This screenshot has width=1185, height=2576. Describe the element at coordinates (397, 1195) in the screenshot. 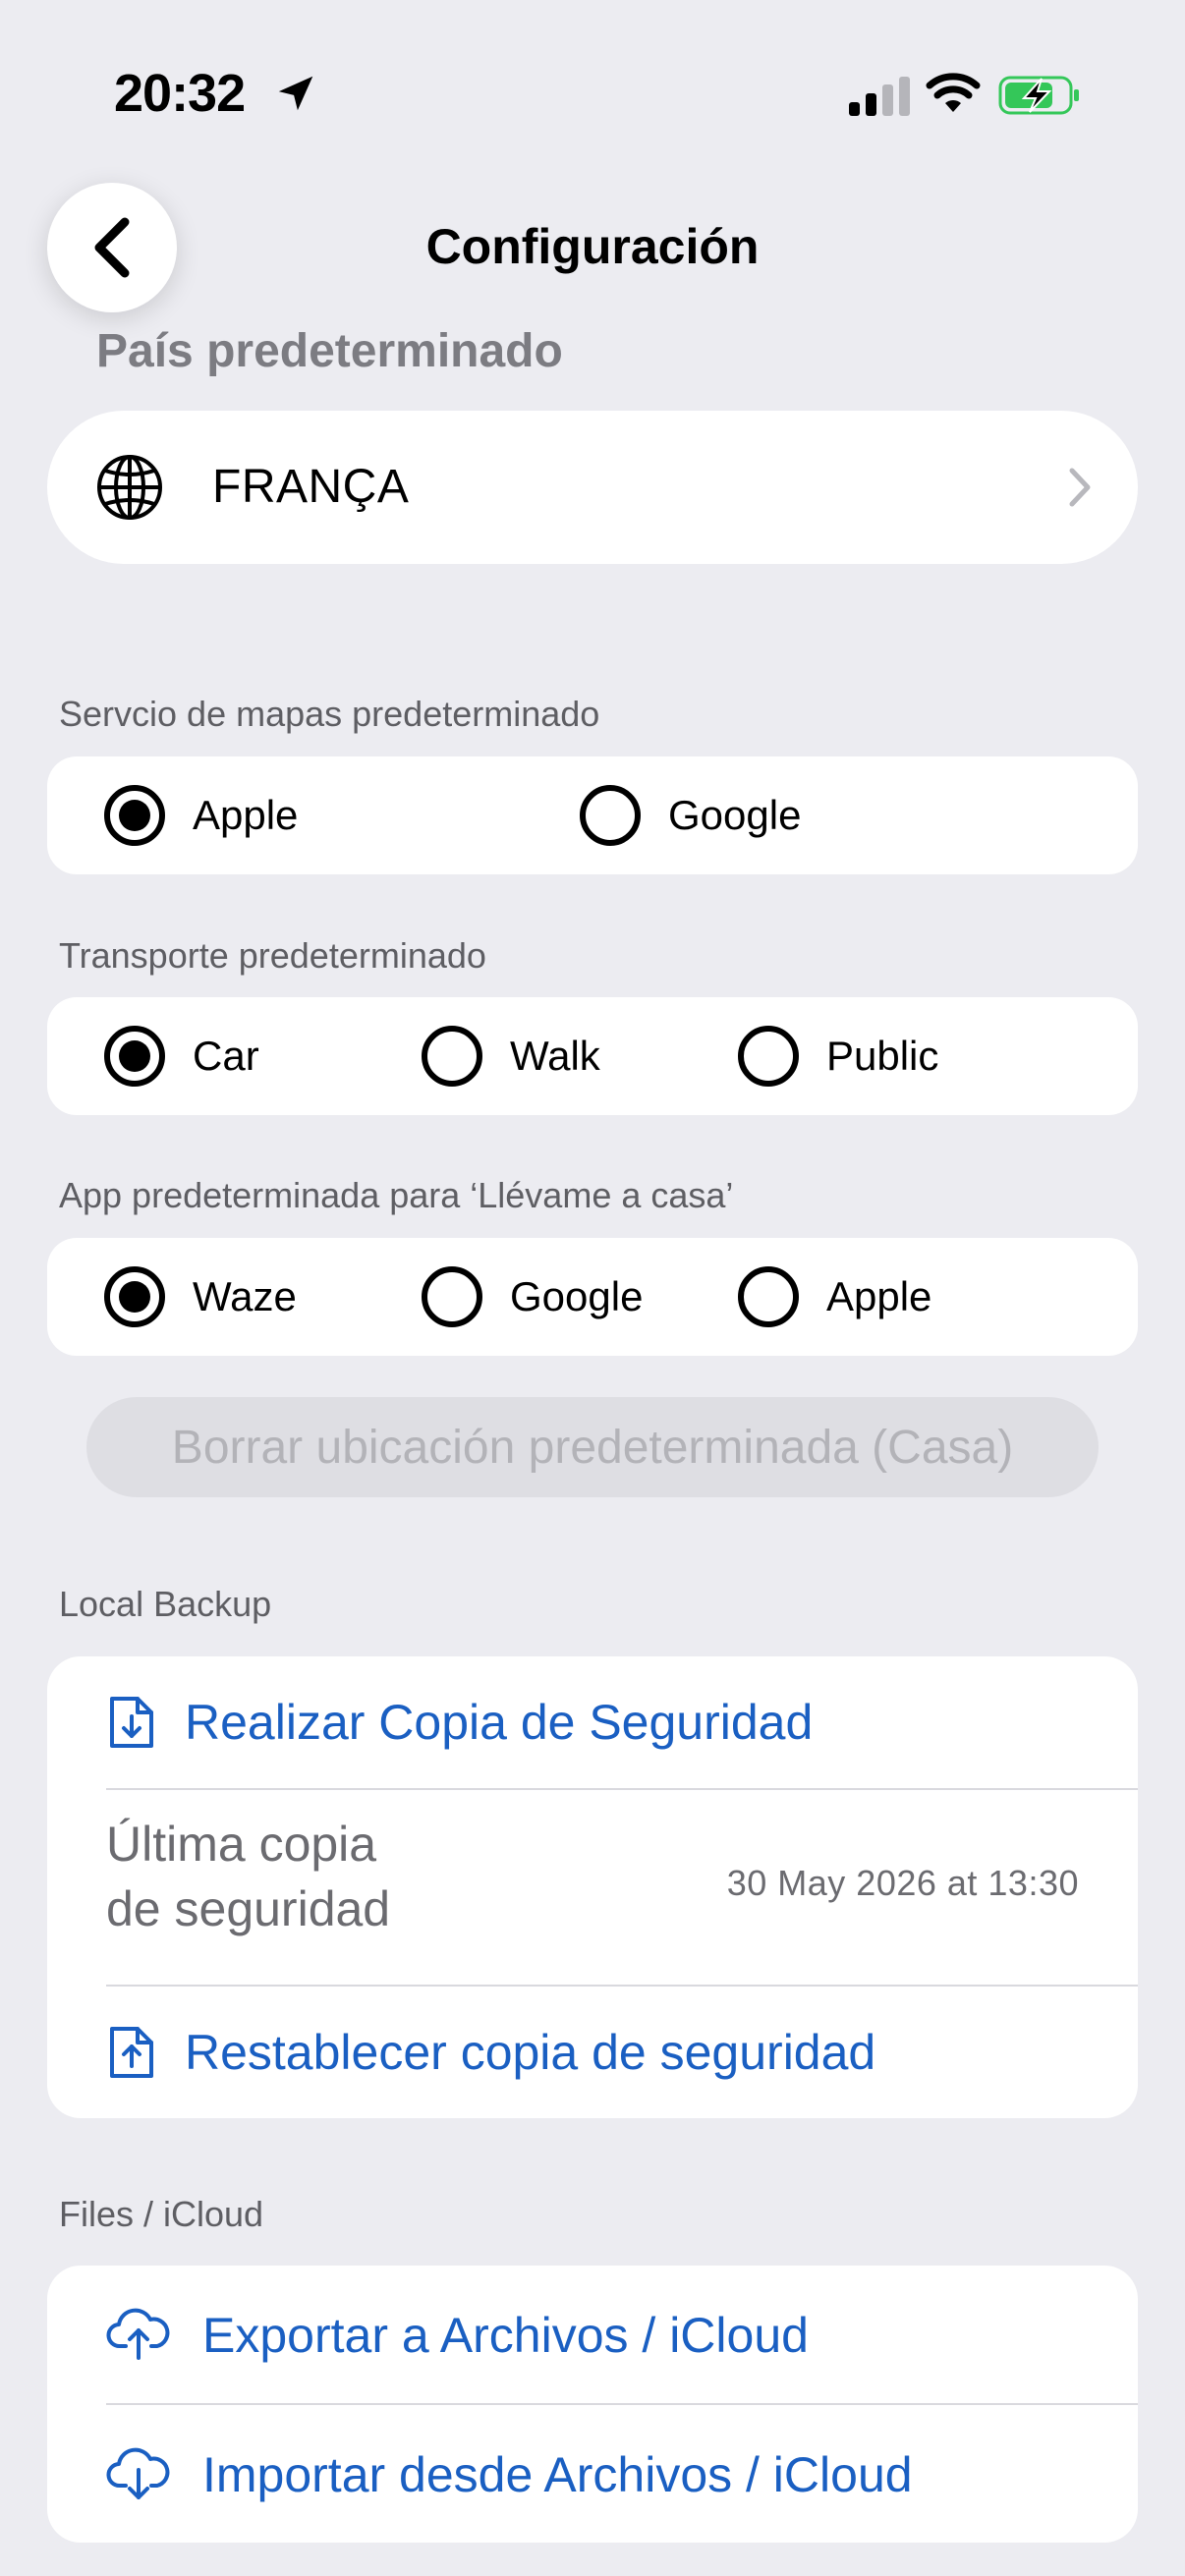

I see `home-app-label: App predeterminada para ‘Llévame a casa’` at that location.